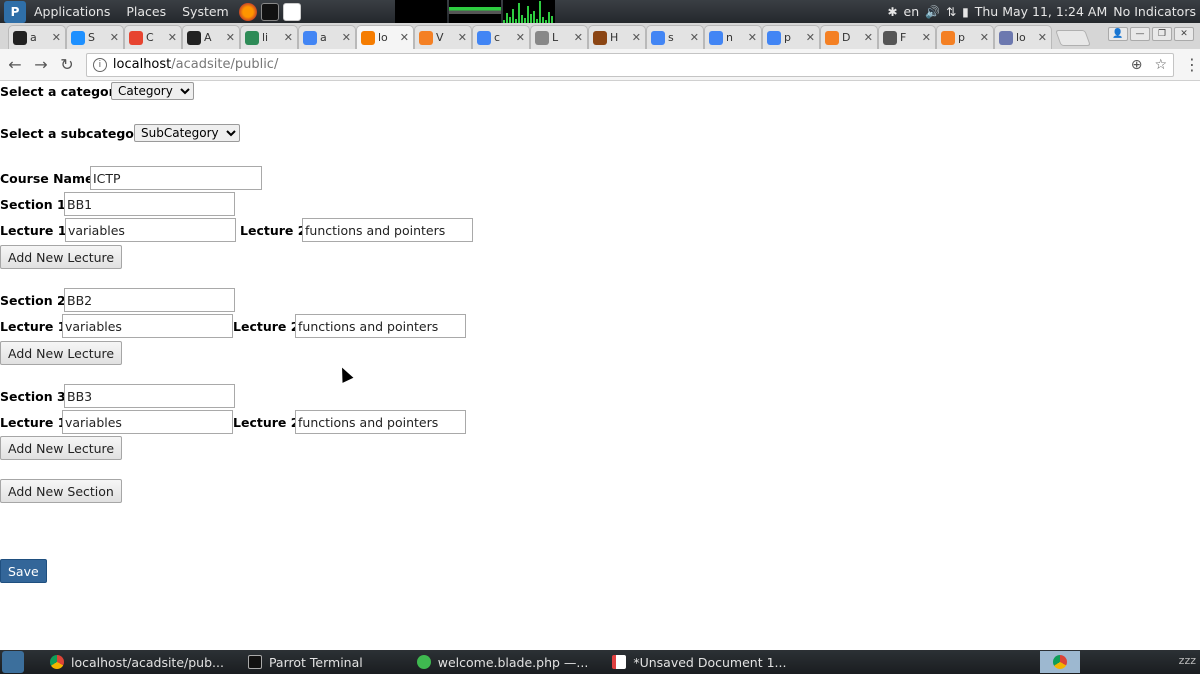 The image size is (1200, 674). I want to click on xampp-icon, so click(368, 37).